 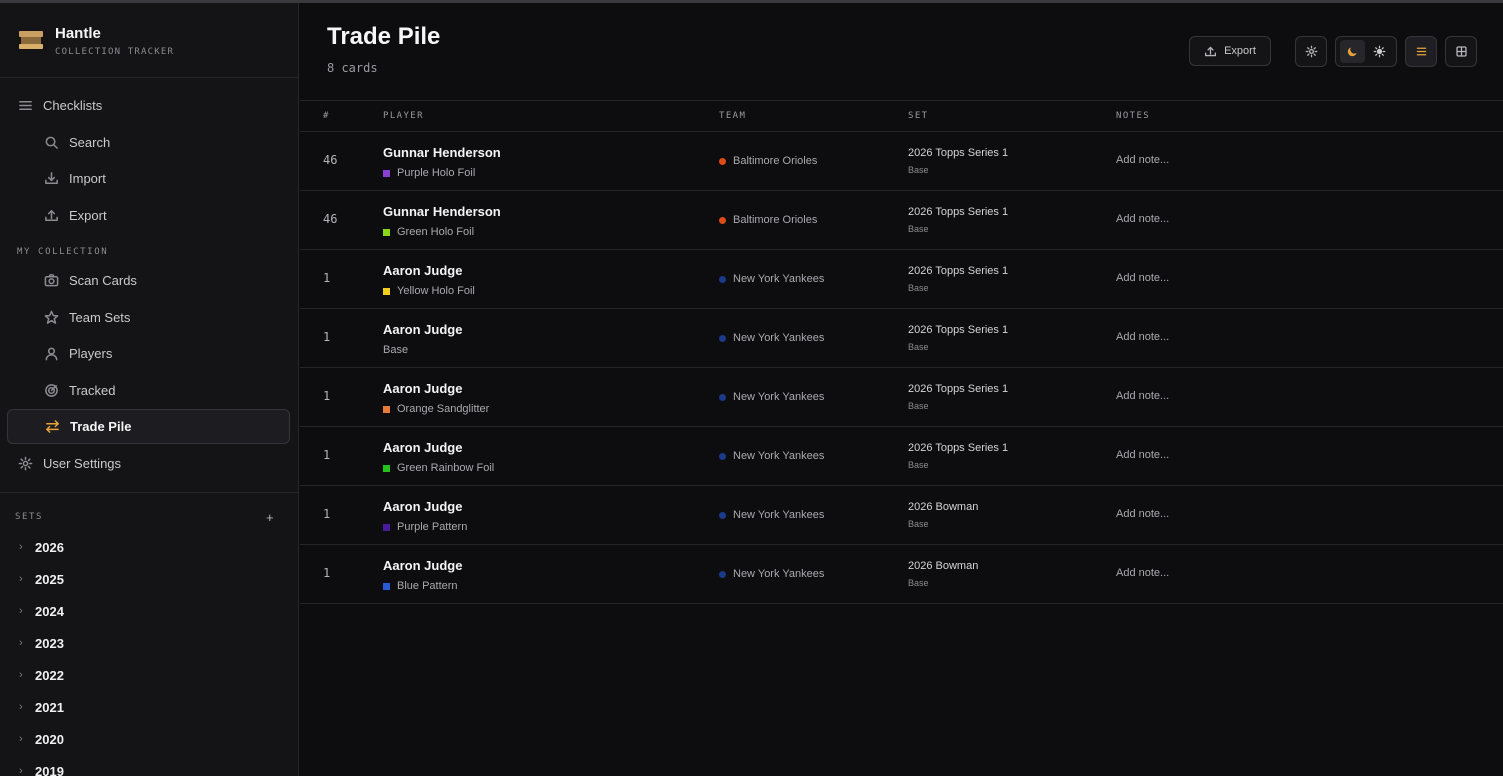 I want to click on grid-view-icon, so click(x=1461, y=51).